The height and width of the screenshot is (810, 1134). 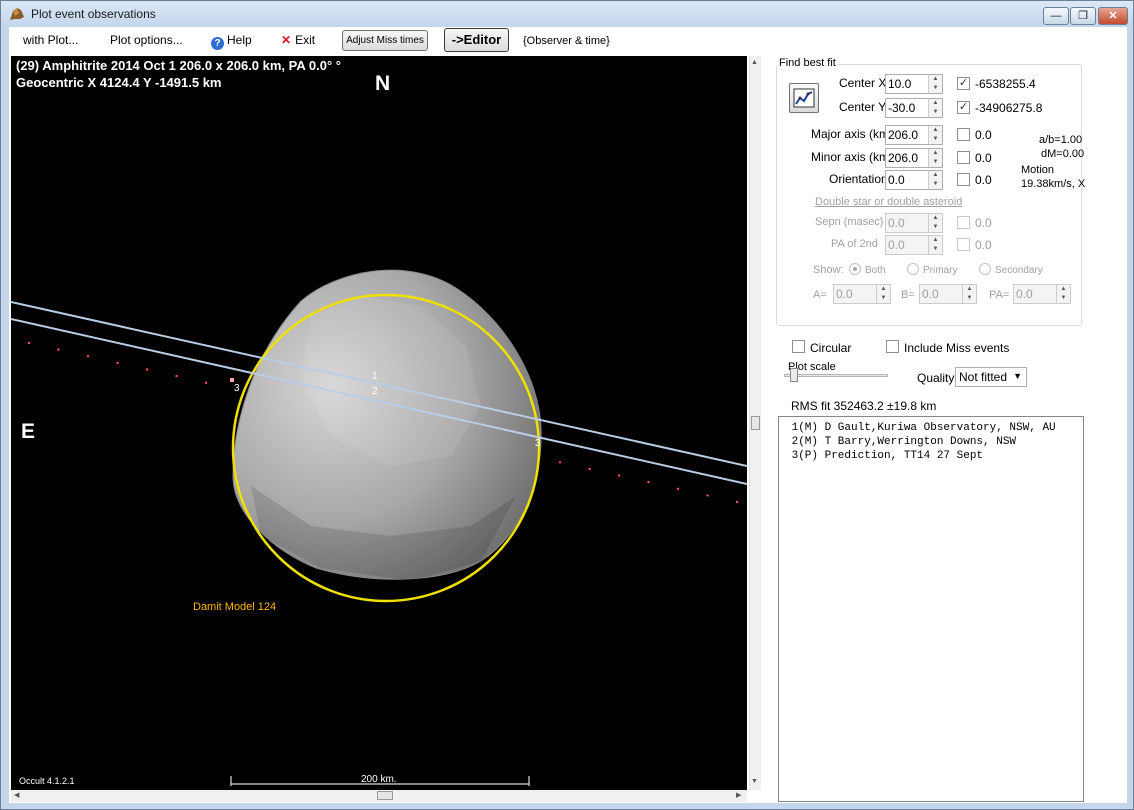 I want to click on center-x-checkbox: ✓, so click(x=963, y=83).